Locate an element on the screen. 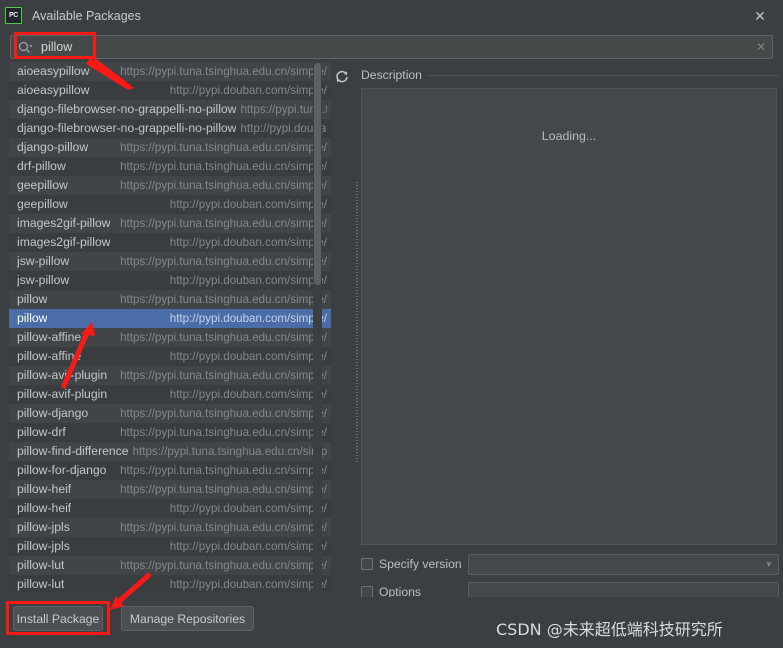  description-divider is located at coordinates (603, 75).